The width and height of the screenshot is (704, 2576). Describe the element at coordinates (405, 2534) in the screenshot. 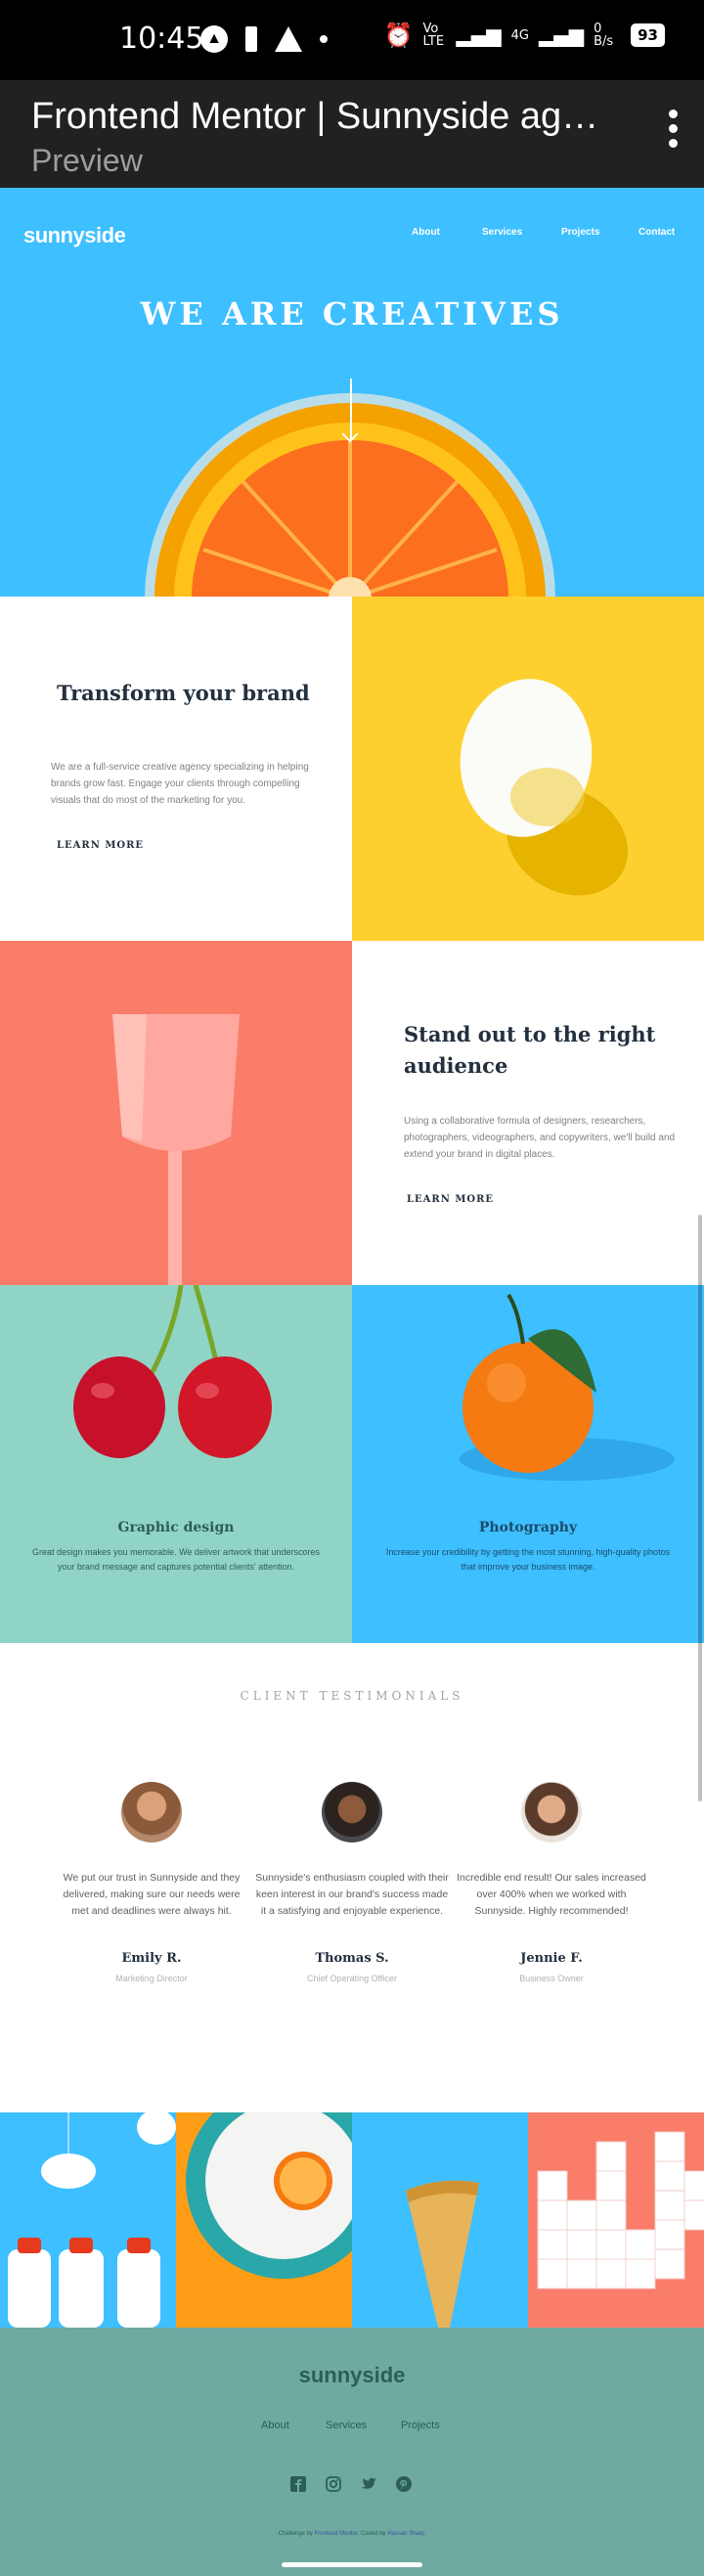

I see `credit-link-author: Hassan Shaiq` at that location.